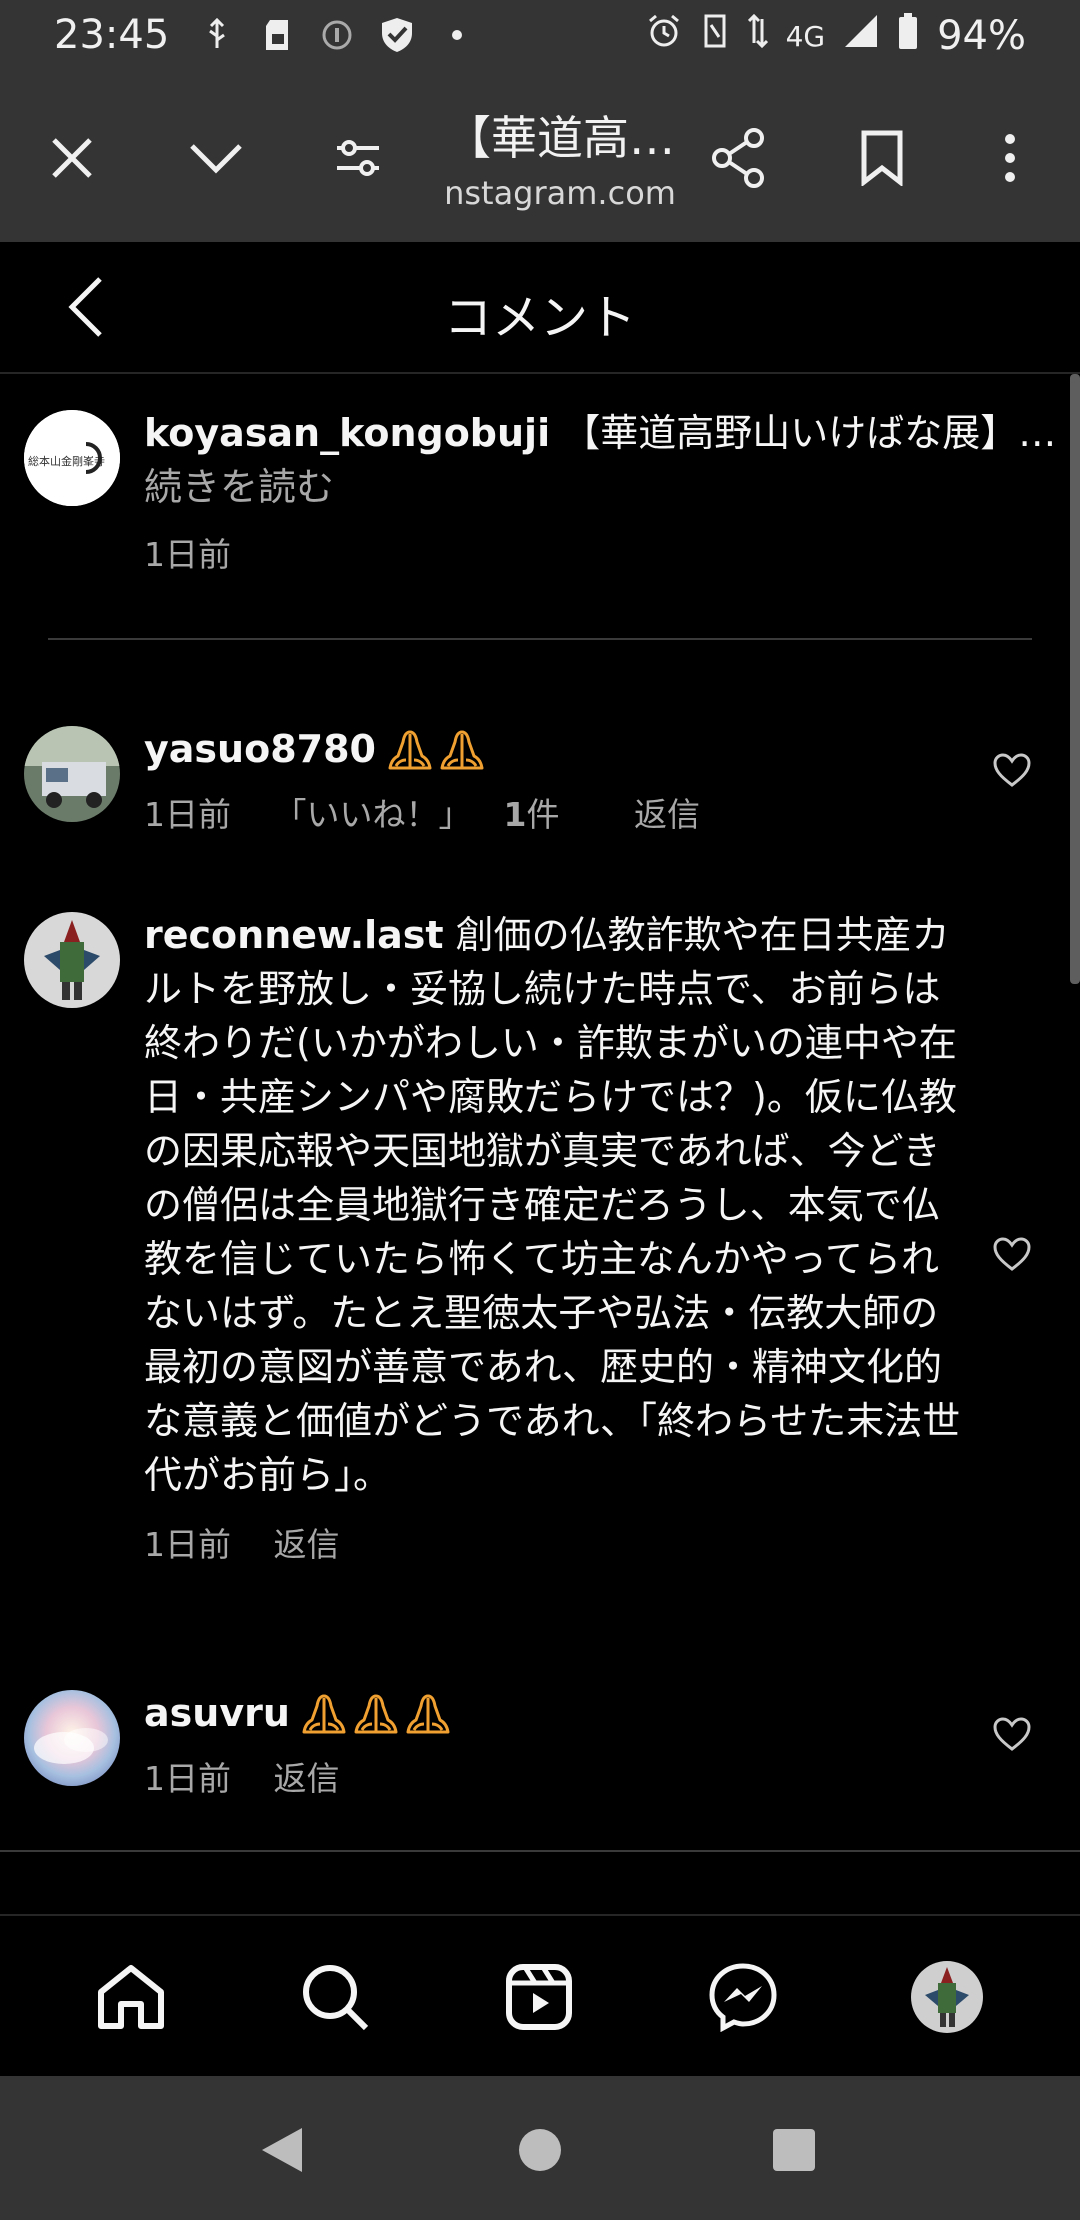 The image size is (1080, 2220). What do you see at coordinates (433, 814) in the screenshot?
I see `likes-count: 「いいね！」 1件` at bounding box center [433, 814].